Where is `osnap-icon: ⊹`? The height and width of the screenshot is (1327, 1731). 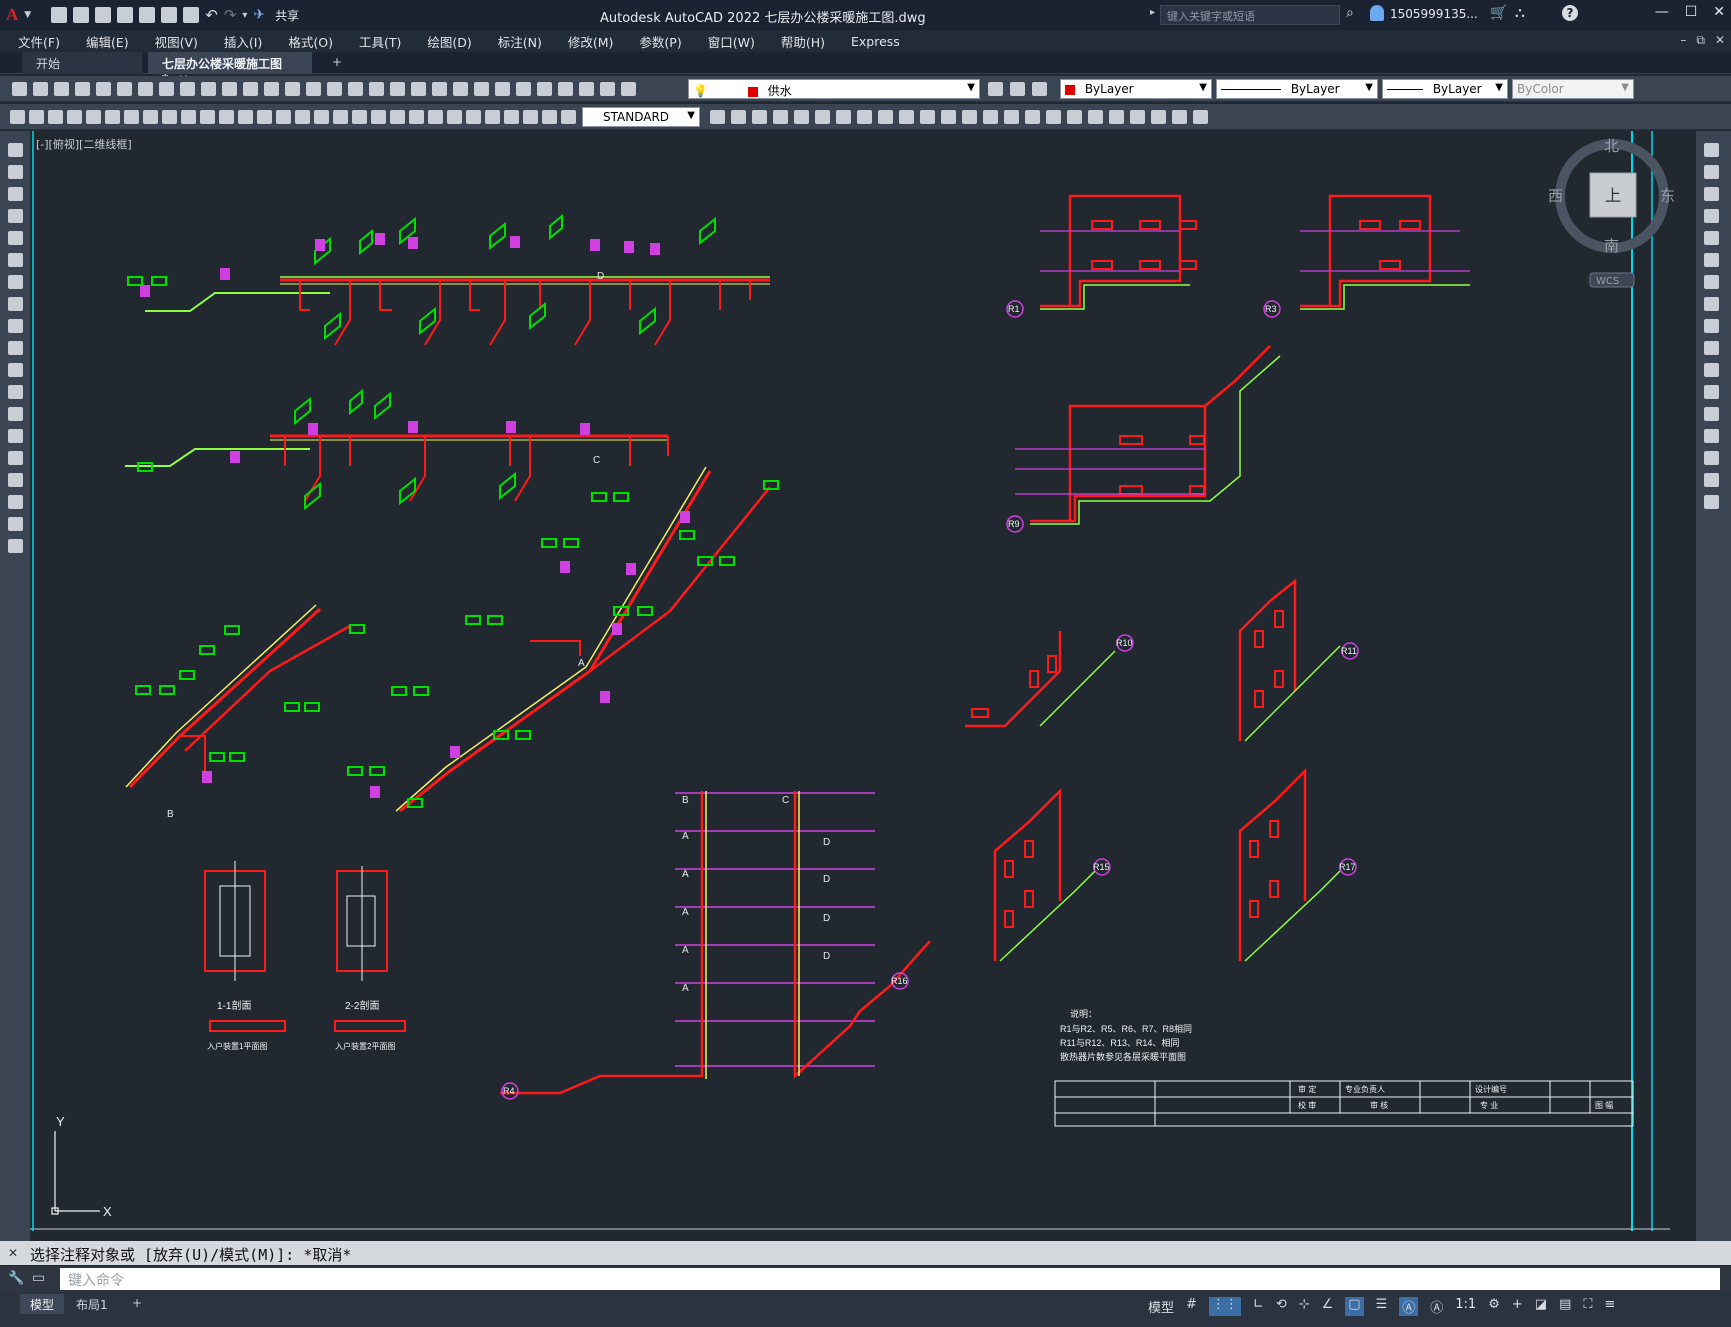 osnap-icon: ⊹ is located at coordinates (1304, 1306).